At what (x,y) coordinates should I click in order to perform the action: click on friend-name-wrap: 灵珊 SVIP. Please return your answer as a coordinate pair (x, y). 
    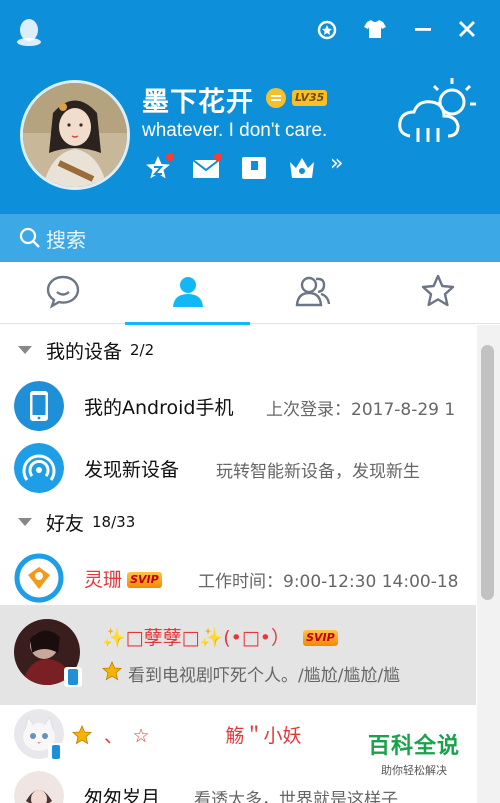
    Looking at the image, I should click on (123, 578).